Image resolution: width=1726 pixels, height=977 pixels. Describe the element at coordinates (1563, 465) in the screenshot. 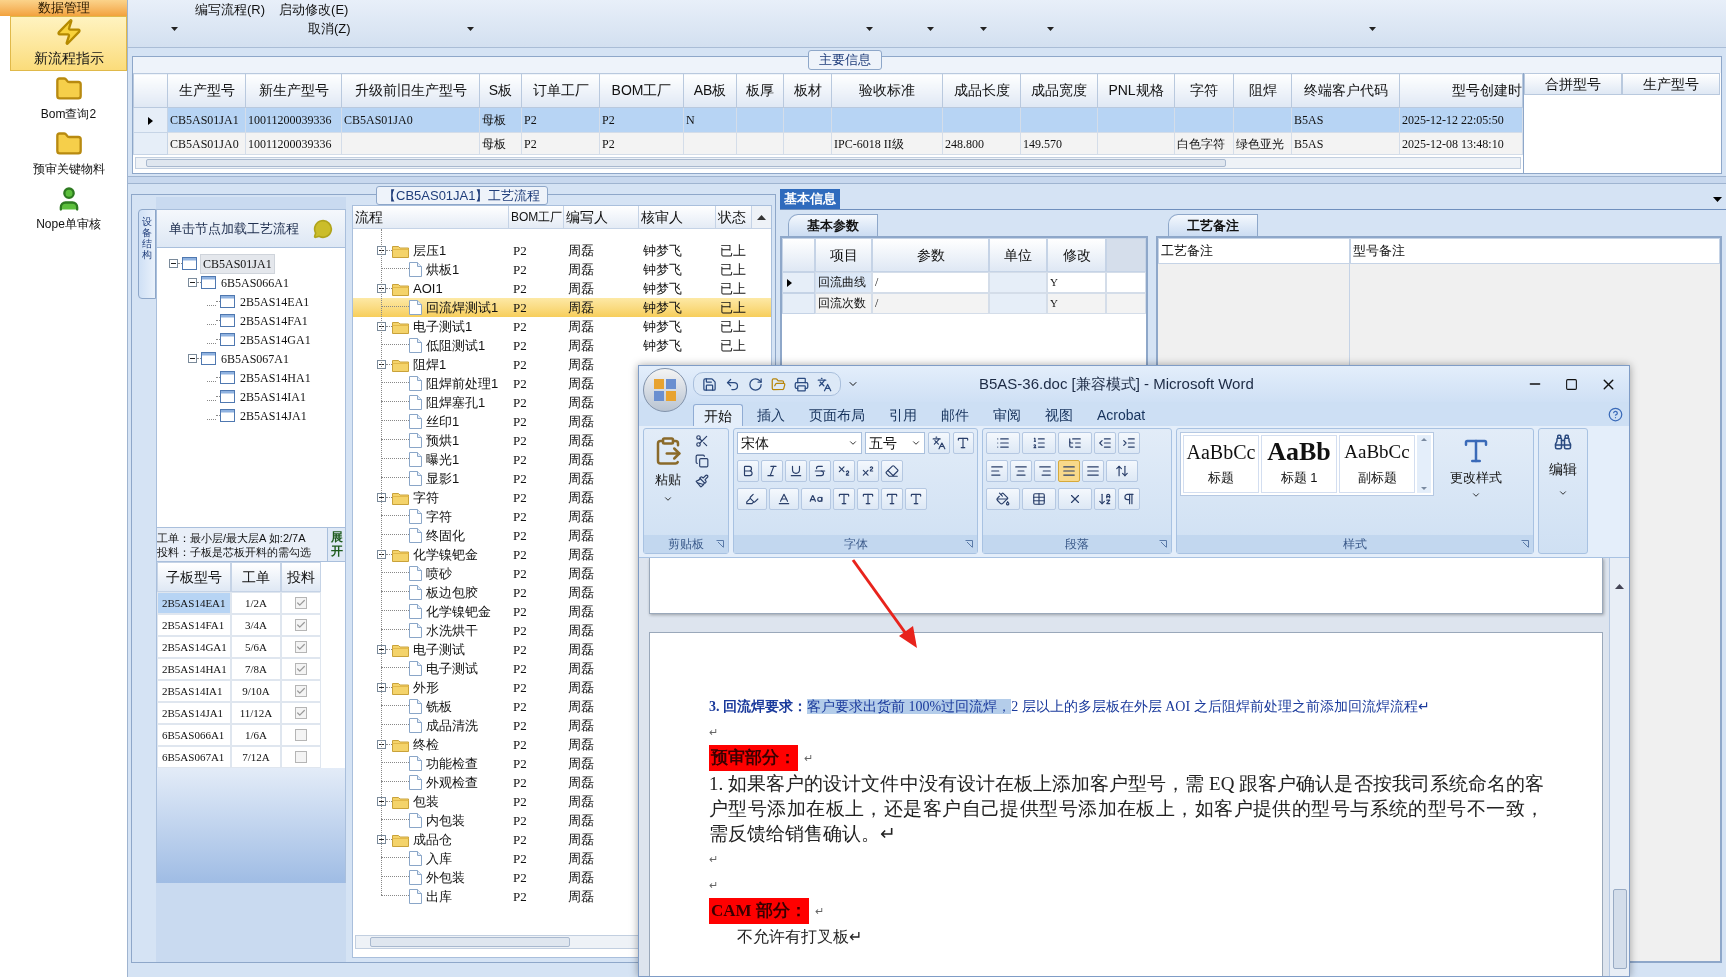

I see `edit-button: 编辑` at that location.